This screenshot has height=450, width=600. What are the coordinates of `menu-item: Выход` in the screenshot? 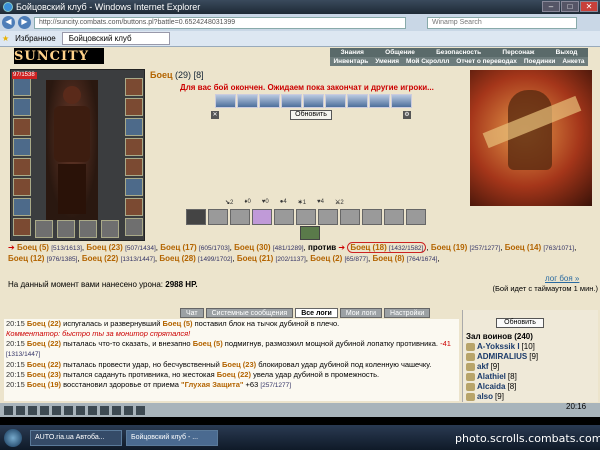 It's located at (567, 52).